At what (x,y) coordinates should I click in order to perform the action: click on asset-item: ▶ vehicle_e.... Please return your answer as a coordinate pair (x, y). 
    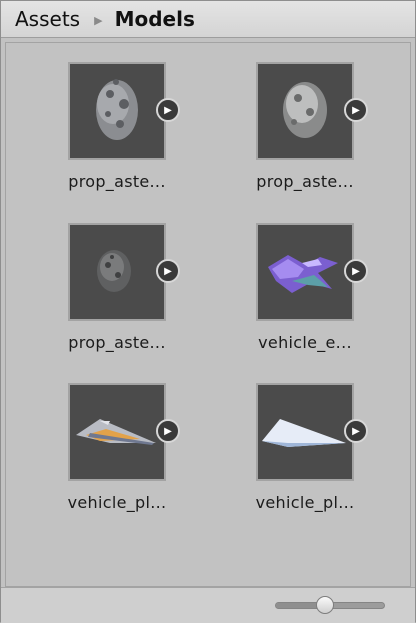
    Looking at the image, I should click on (336, 298).